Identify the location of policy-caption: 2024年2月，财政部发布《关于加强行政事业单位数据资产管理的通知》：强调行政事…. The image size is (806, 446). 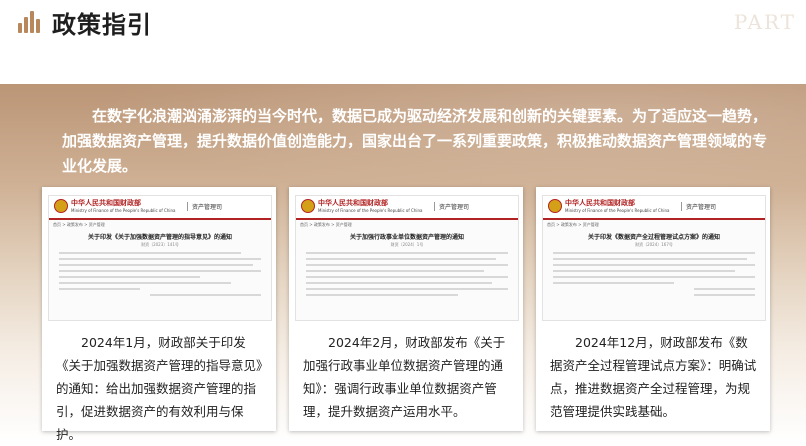
(404, 377).